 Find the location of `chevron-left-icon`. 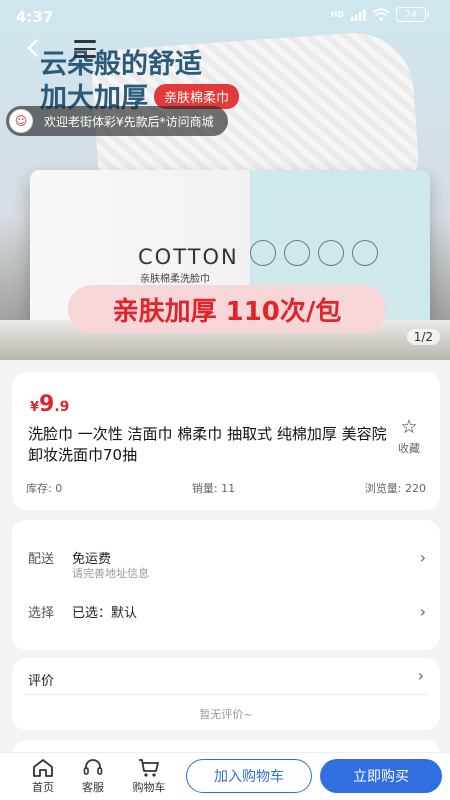

chevron-left-icon is located at coordinates (32, 48).